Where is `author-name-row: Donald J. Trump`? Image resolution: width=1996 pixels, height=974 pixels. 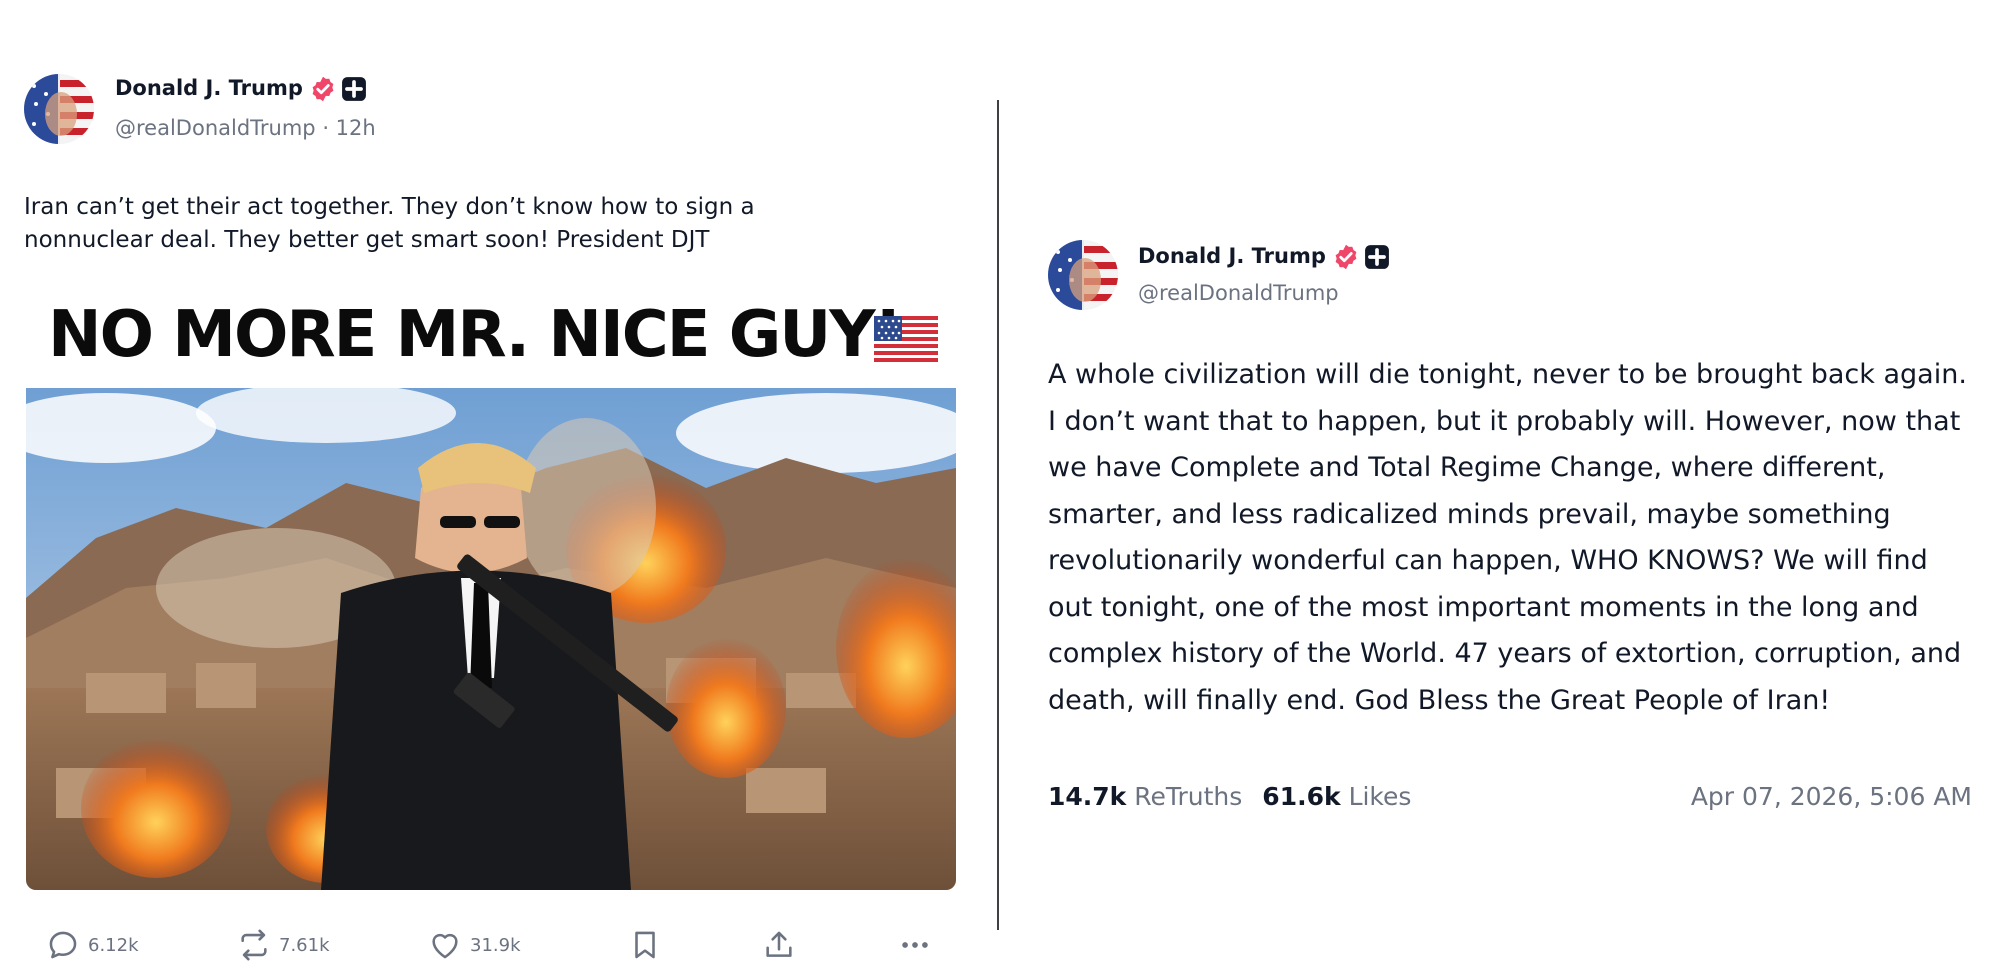
author-name-row: Donald J. Trump is located at coordinates (1264, 257).